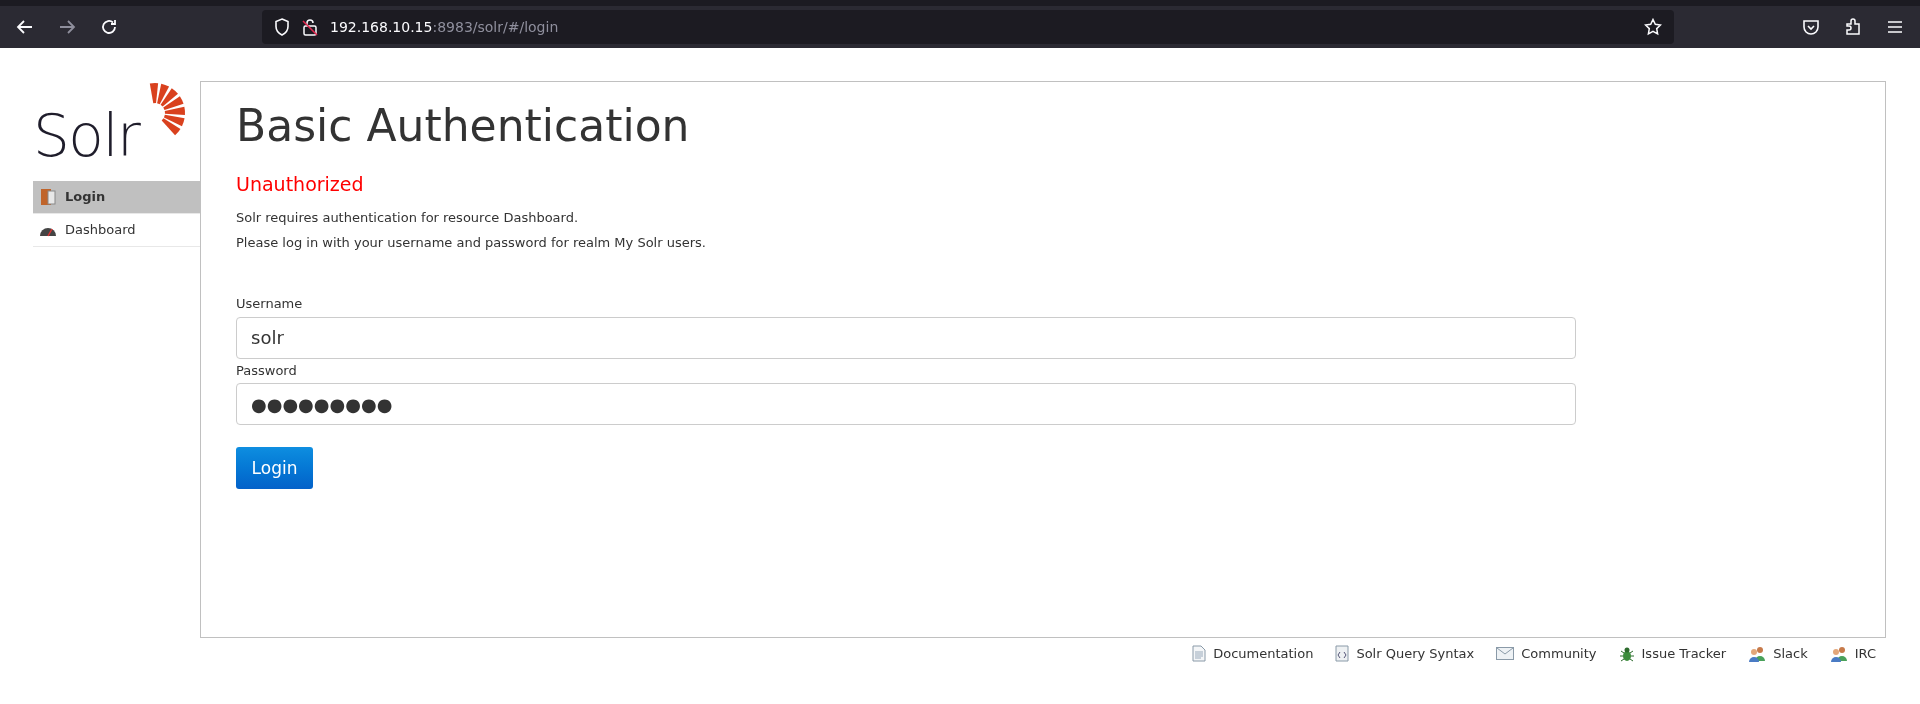 The height and width of the screenshot is (704, 1920). I want to click on footer-link: IRC, so click(1852, 654).